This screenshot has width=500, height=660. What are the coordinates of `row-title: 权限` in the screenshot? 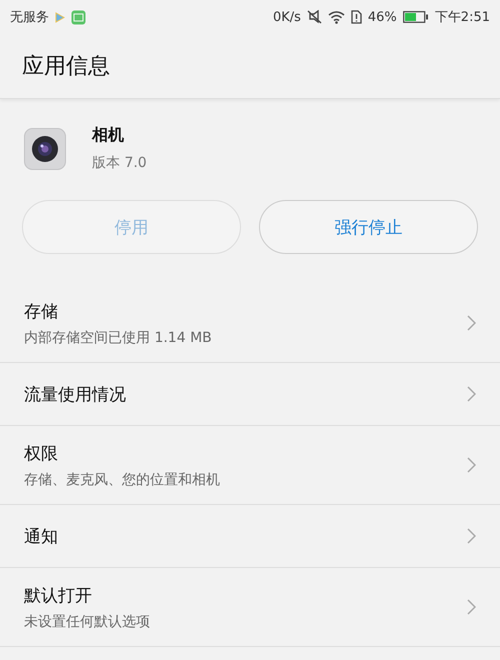 It's located at (41, 453).